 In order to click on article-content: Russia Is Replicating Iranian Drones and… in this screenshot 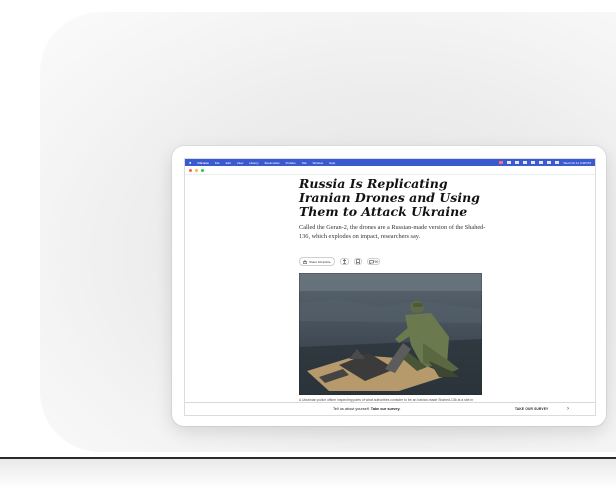, I will do `click(394, 292)`.